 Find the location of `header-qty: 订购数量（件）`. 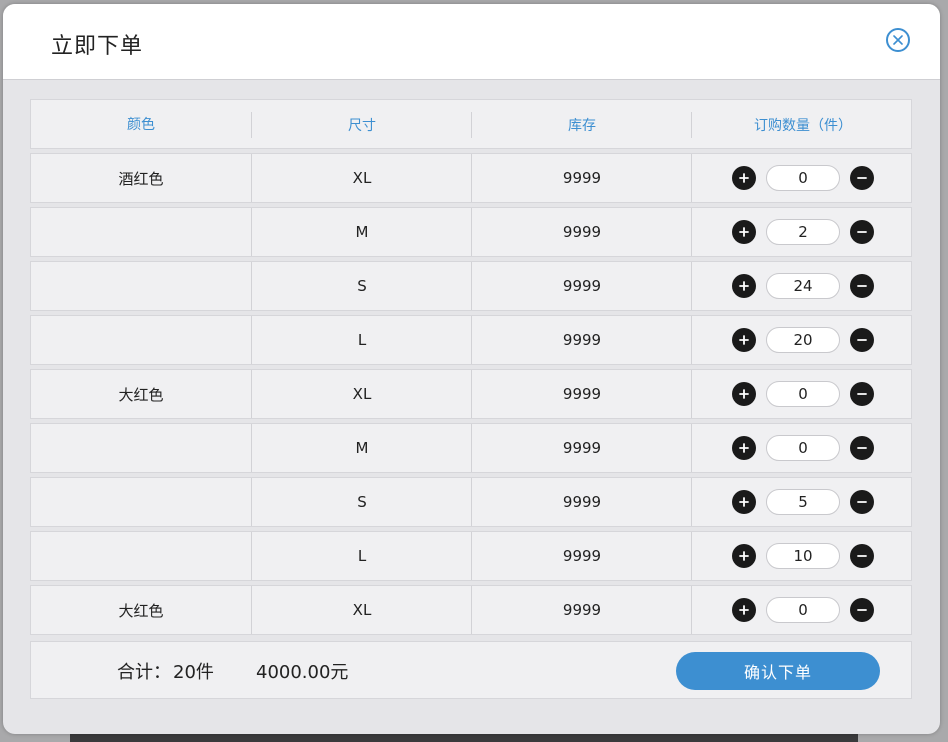

header-qty: 订购数量（件） is located at coordinates (802, 125).